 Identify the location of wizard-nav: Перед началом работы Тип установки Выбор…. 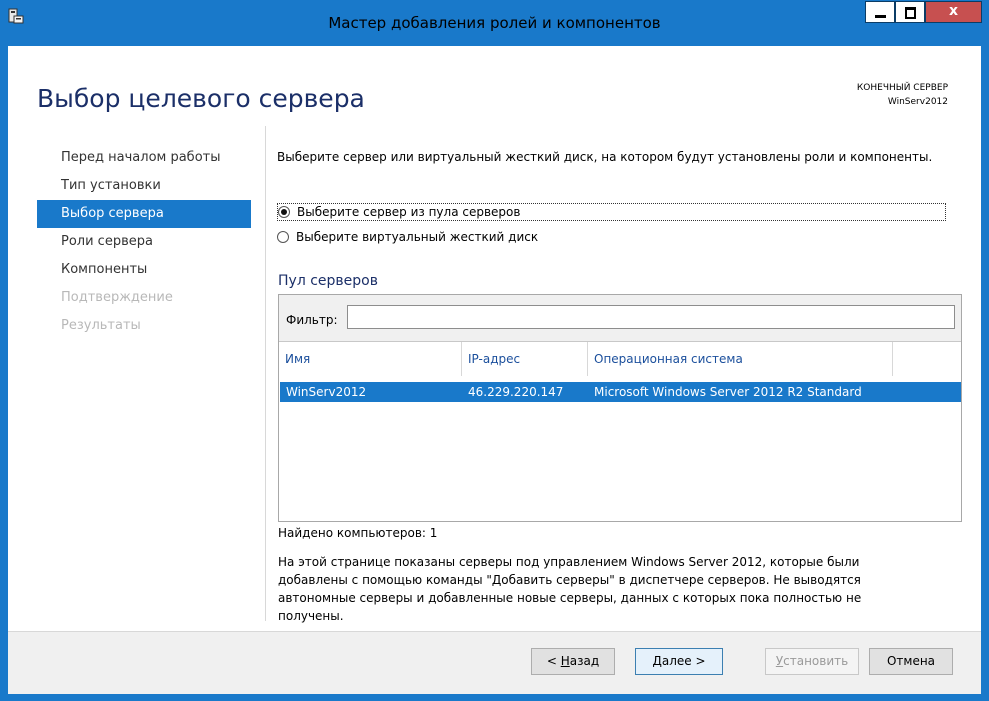
(144, 242).